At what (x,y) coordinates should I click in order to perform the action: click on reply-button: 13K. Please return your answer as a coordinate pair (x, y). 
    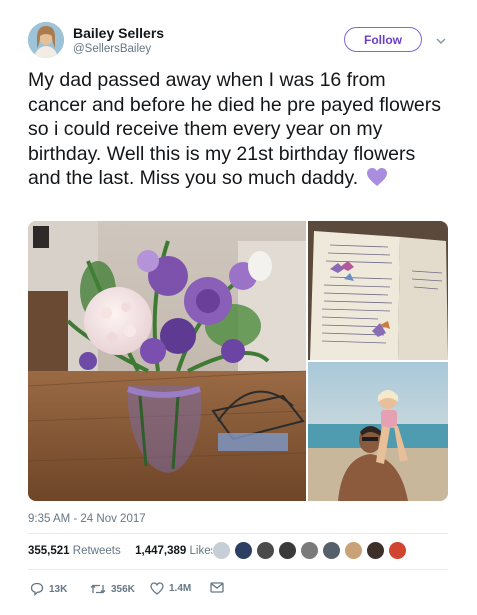
    Looking at the image, I should click on (48, 589).